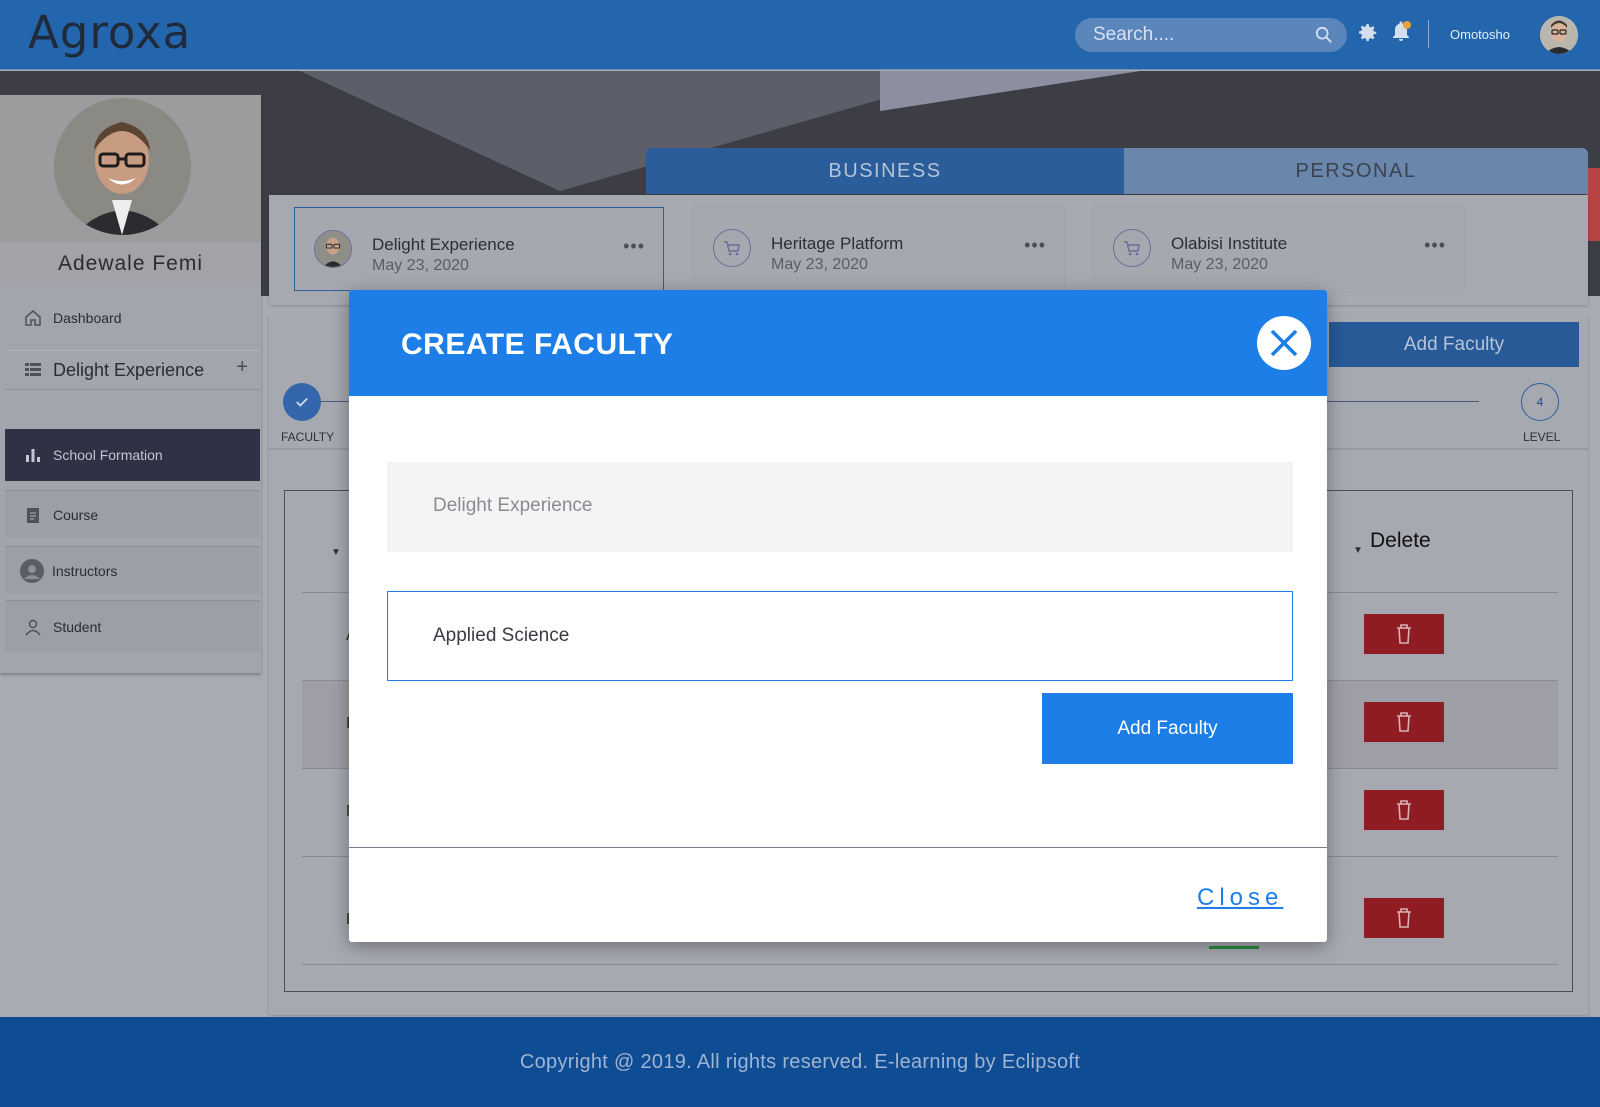  I want to click on card-title: Heritage Platform, so click(837, 243).